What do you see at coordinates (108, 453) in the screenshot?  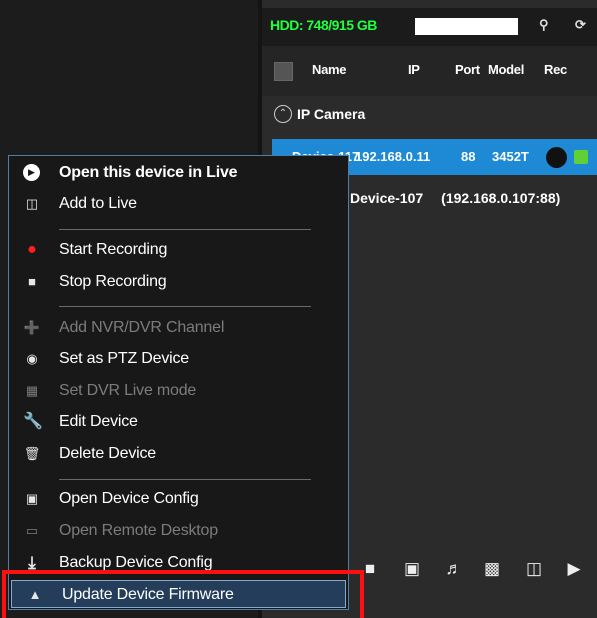 I see `menu-item-label: Delete Device` at bounding box center [108, 453].